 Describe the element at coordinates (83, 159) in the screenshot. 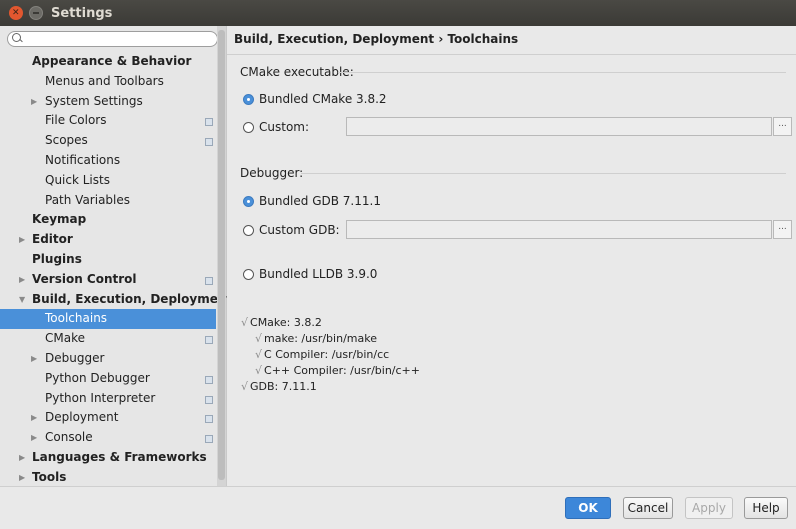

I see `sidebar-item-label: Notifications` at that location.